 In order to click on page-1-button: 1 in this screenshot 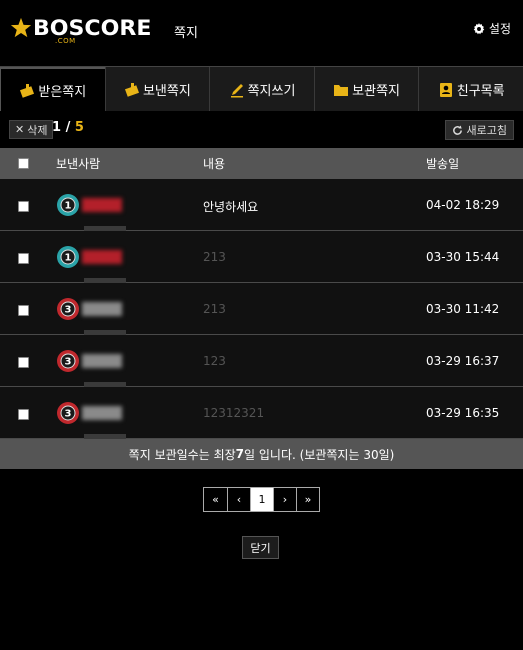, I will do `click(261, 499)`.